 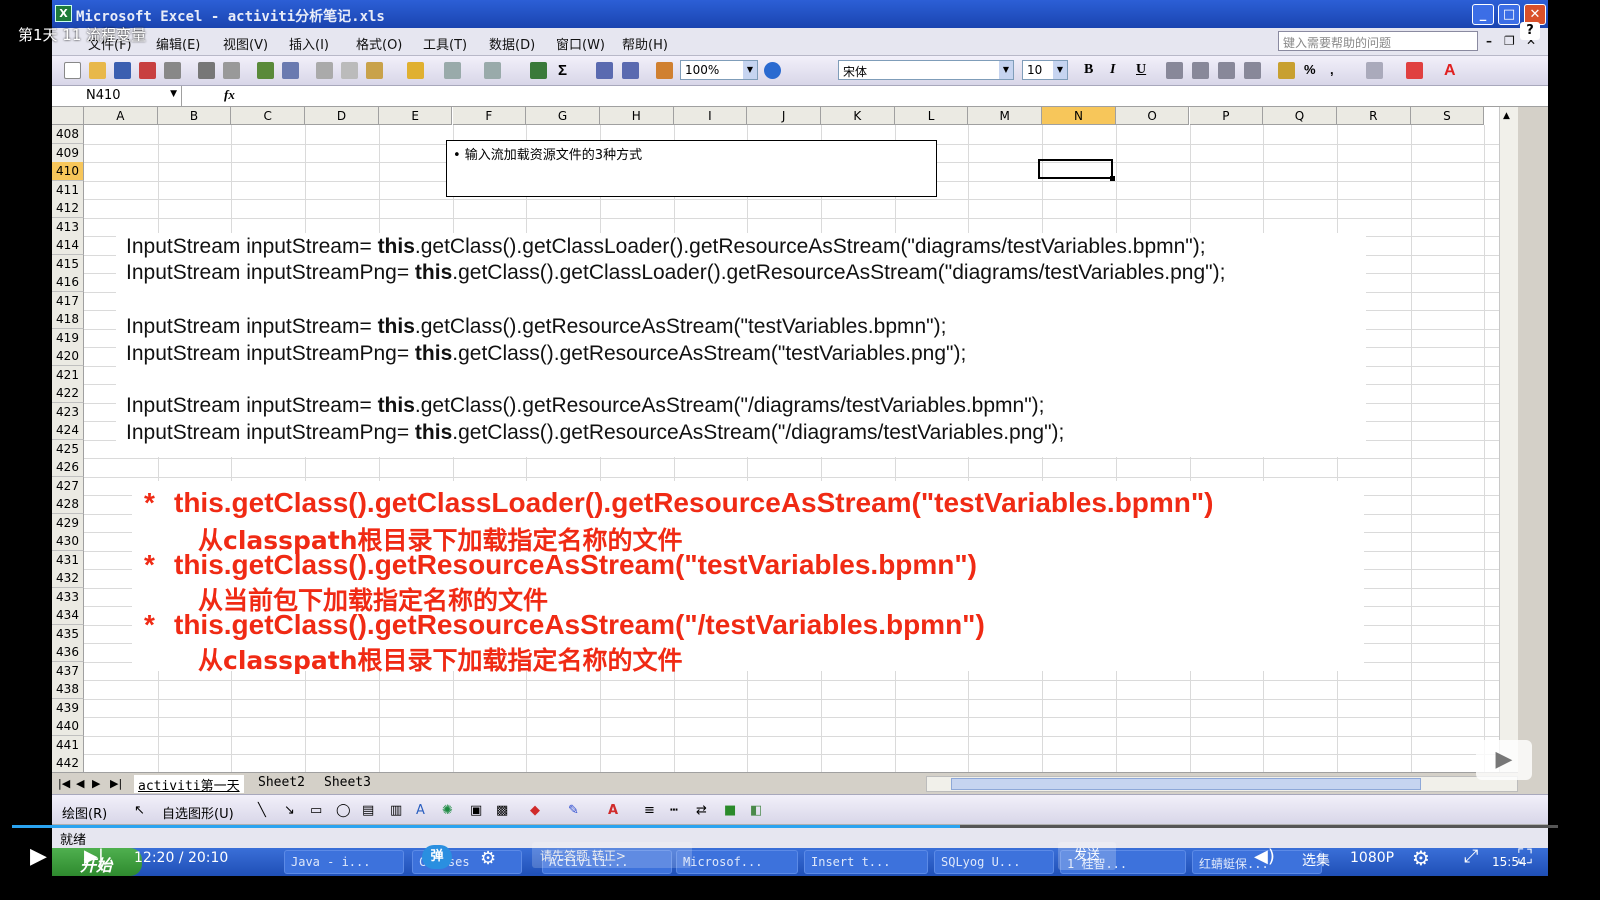 I want to click on row-header-435: 435, so click(x=68, y=634).